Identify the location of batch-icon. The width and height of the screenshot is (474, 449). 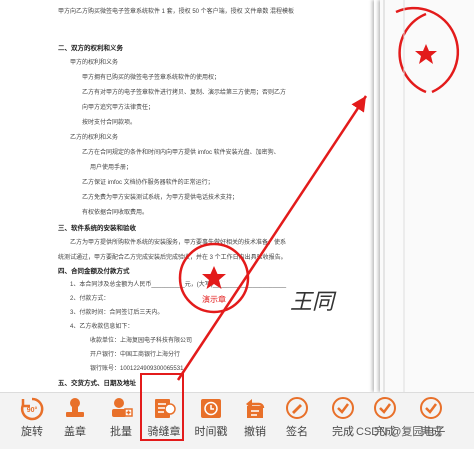
(122, 407).